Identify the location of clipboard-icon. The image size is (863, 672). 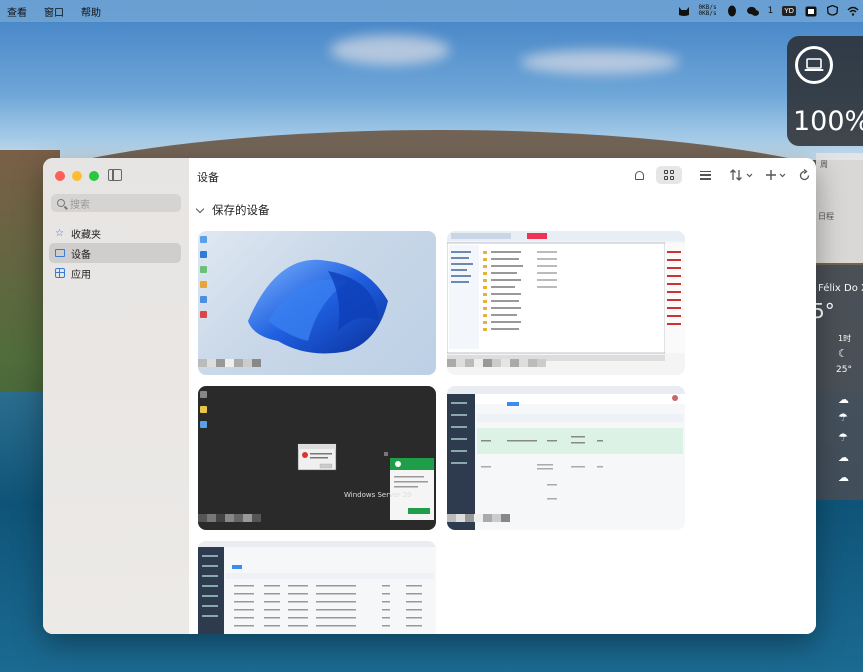
(811, 11).